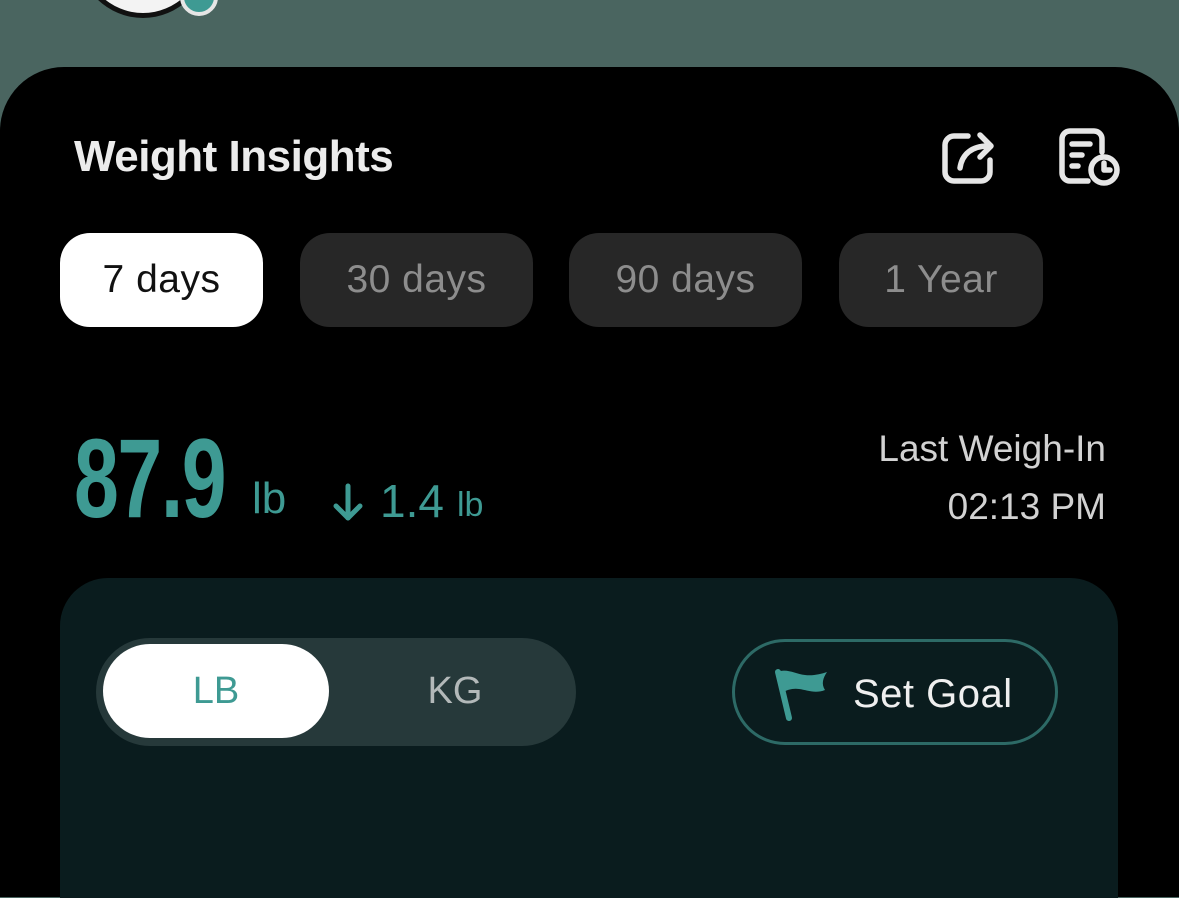  Describe the element at coordinates (150, 478) in the screenshot. I see `current-weight-value: 87.9` at that location.